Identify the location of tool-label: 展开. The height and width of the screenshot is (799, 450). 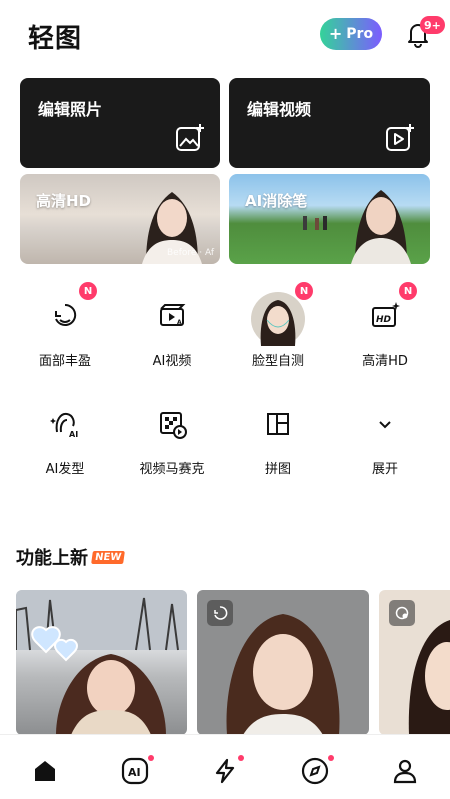
(384, 469).